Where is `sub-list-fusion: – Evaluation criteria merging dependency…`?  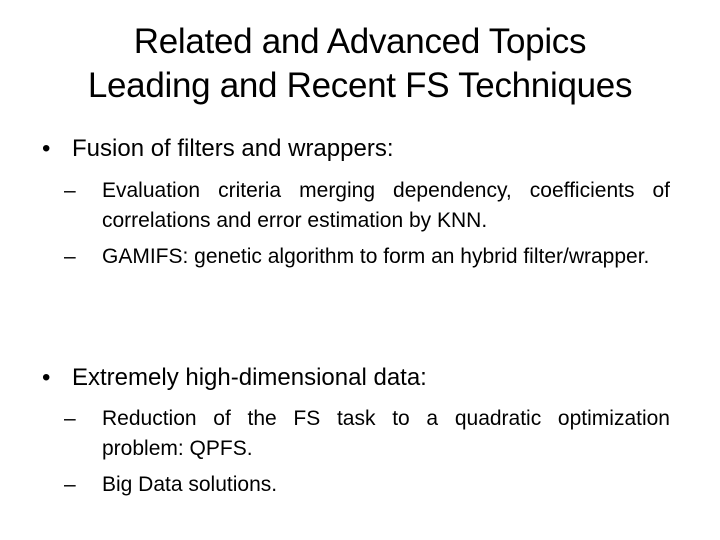
sub-list-fusion: – Evaluation criteria merging dependency… is located at coordinates (367, 224).